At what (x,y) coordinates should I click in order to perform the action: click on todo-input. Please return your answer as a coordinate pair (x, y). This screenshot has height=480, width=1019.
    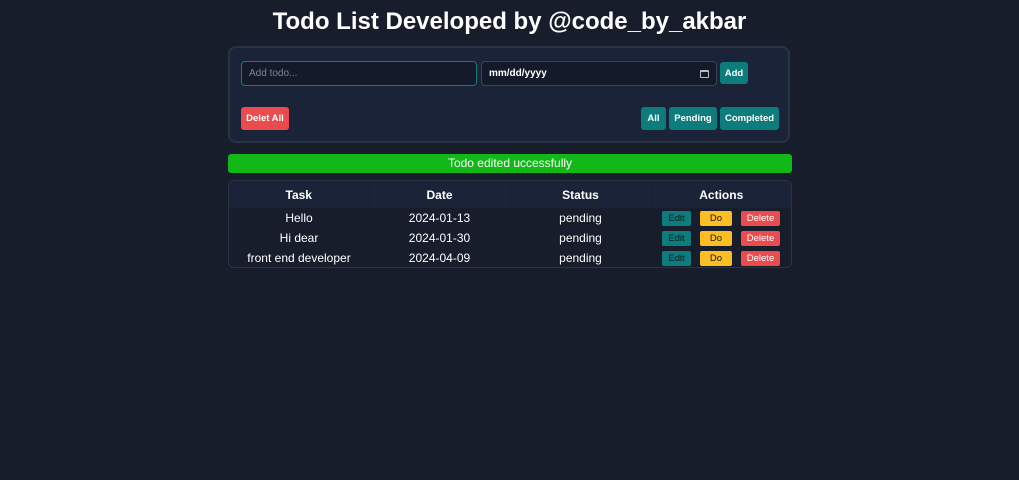
    Looking at the image, I should click on (359, 73).